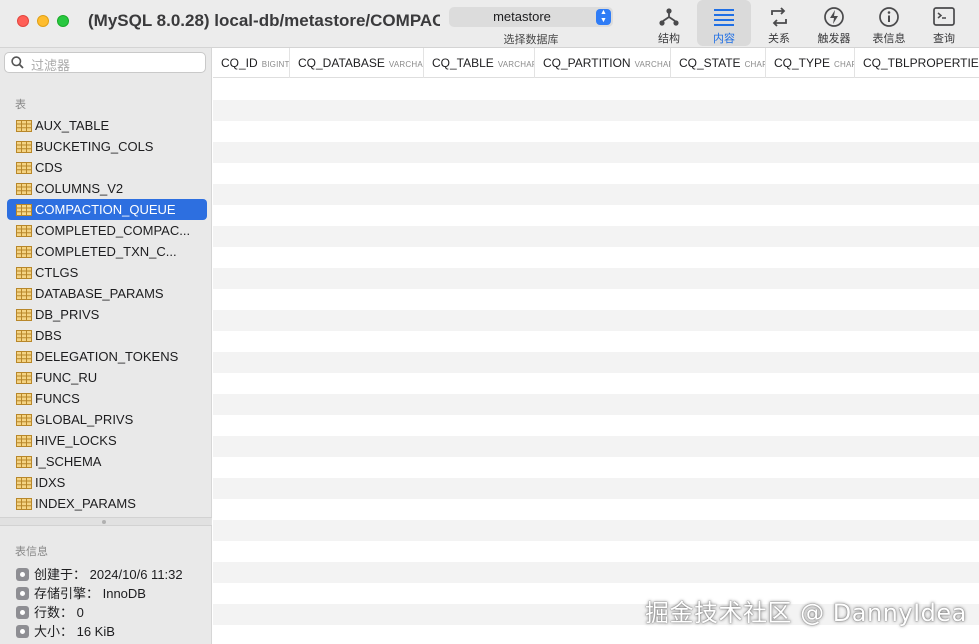 The image size is (979, 644). I want to click on table-list-item: COMPACTION_QUEUE, so click(107, 209).